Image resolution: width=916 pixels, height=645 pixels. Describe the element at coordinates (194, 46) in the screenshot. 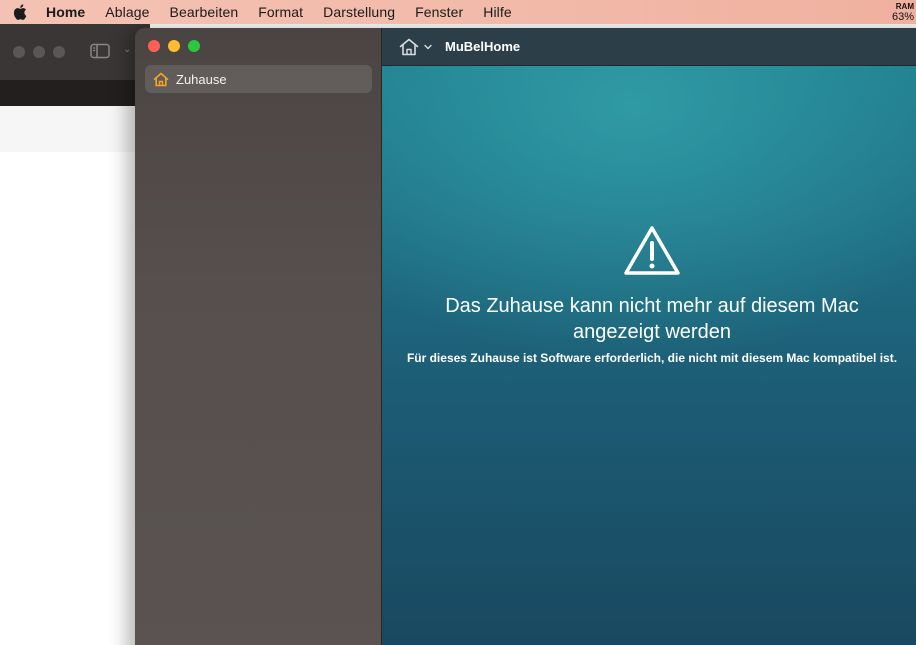

I see `window-zoom-button` at that location.